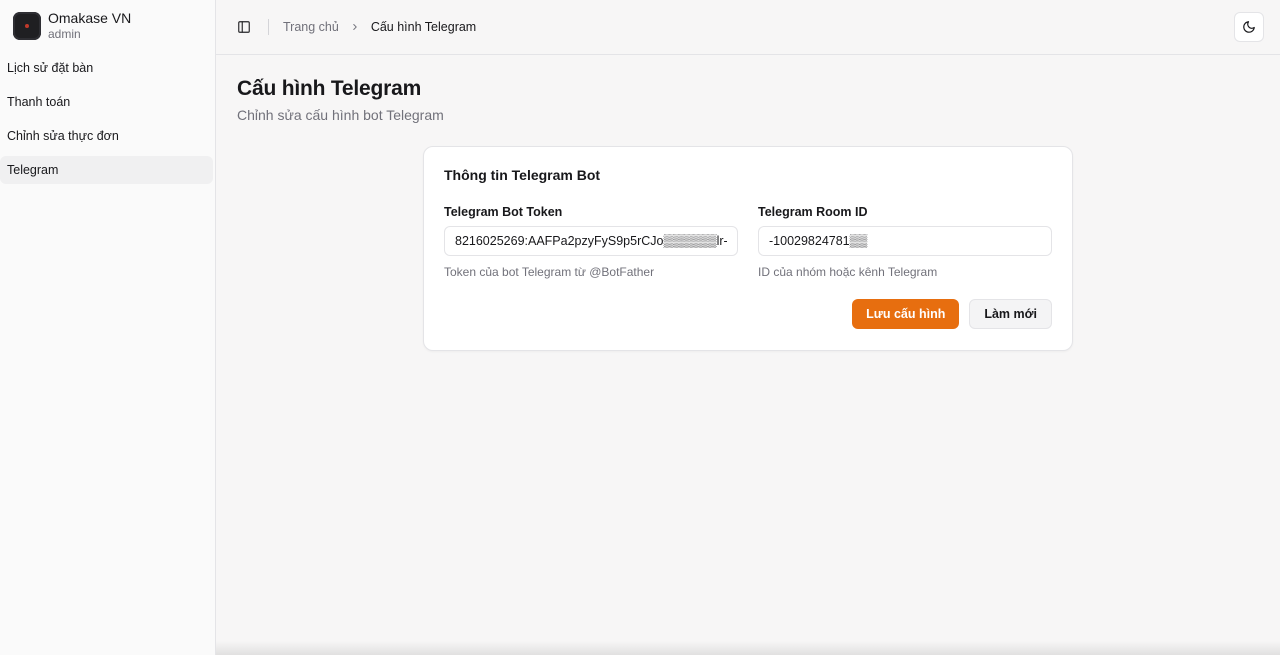 The image size is (1280, 655). I want to click on breadcrumb-home-link: Trang chủ, so click(311, 27).